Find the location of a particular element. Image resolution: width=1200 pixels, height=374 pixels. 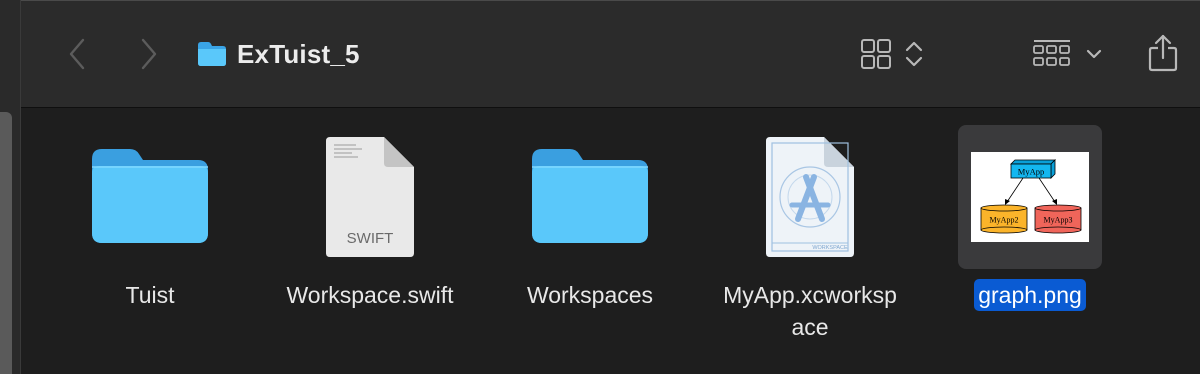

node-myapp3: MyApp3 is located at coordinates (1058, 220).